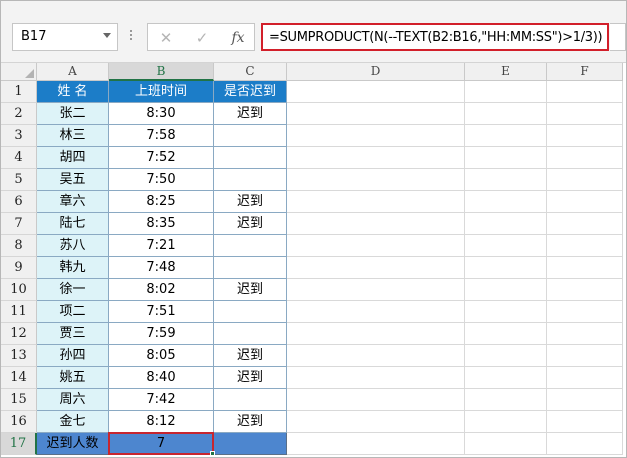 This screenshot has width=627, height=458. Describe the element at coordinates (506, 444) in the screenshot. I see `cell-e17` at that location.